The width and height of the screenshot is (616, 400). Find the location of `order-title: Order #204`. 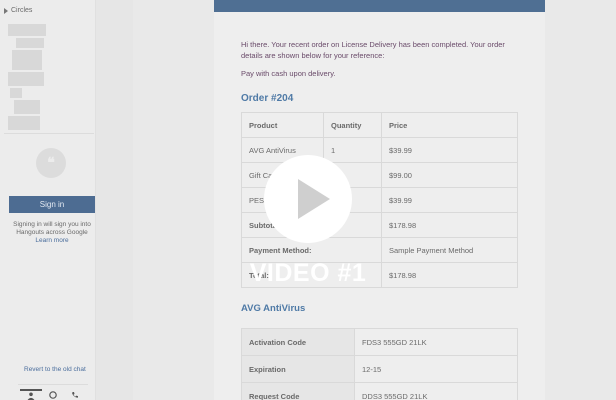

order-title: Order #204 is located at coordinates (267, 98).